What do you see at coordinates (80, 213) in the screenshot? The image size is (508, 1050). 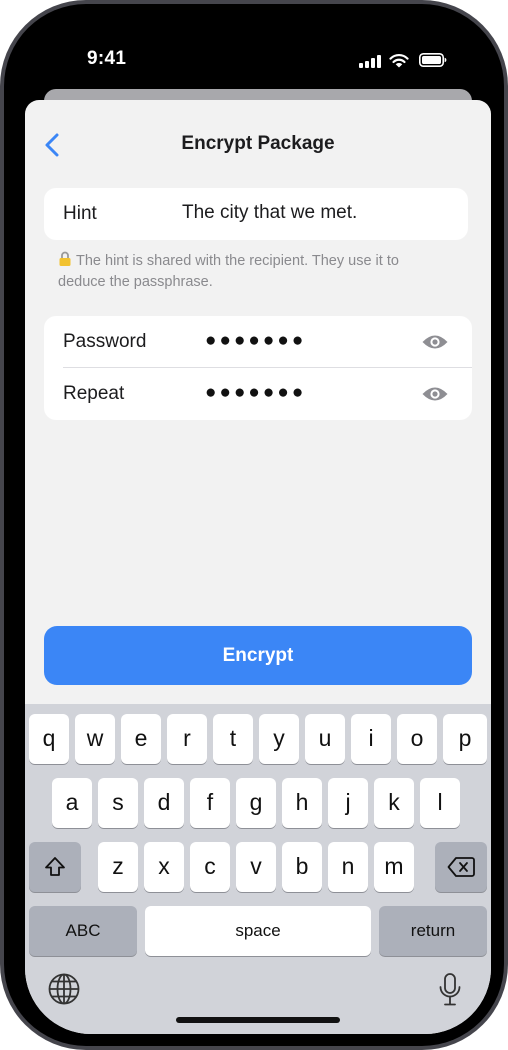 I see `hint-label: Hint` at bounding box center [80, 213].